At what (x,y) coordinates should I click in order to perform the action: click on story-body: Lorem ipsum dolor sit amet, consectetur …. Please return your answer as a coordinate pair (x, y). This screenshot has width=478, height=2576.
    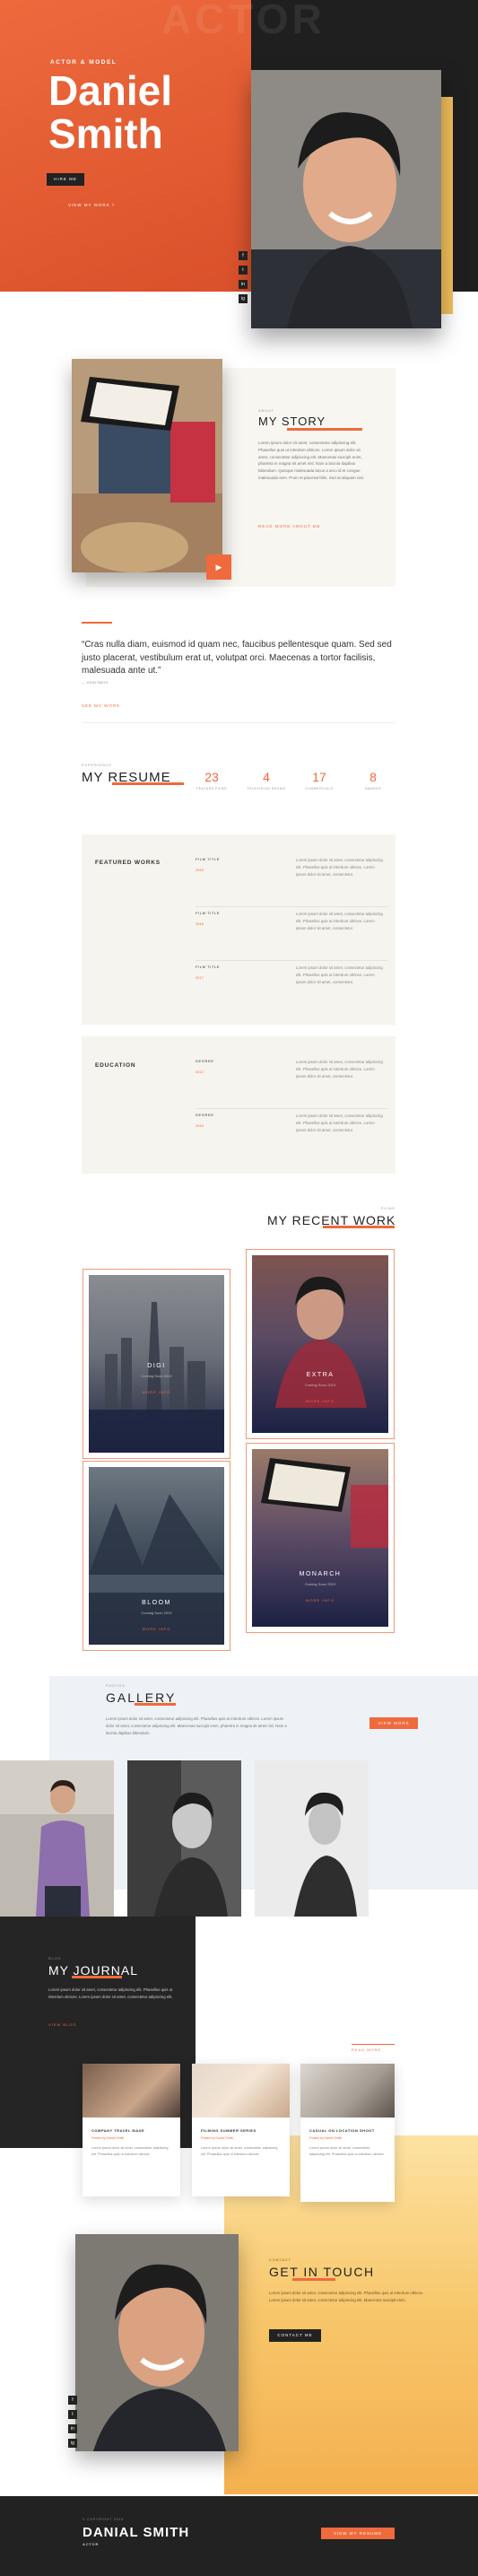
    Looking at the image, I should click on (312, 461).